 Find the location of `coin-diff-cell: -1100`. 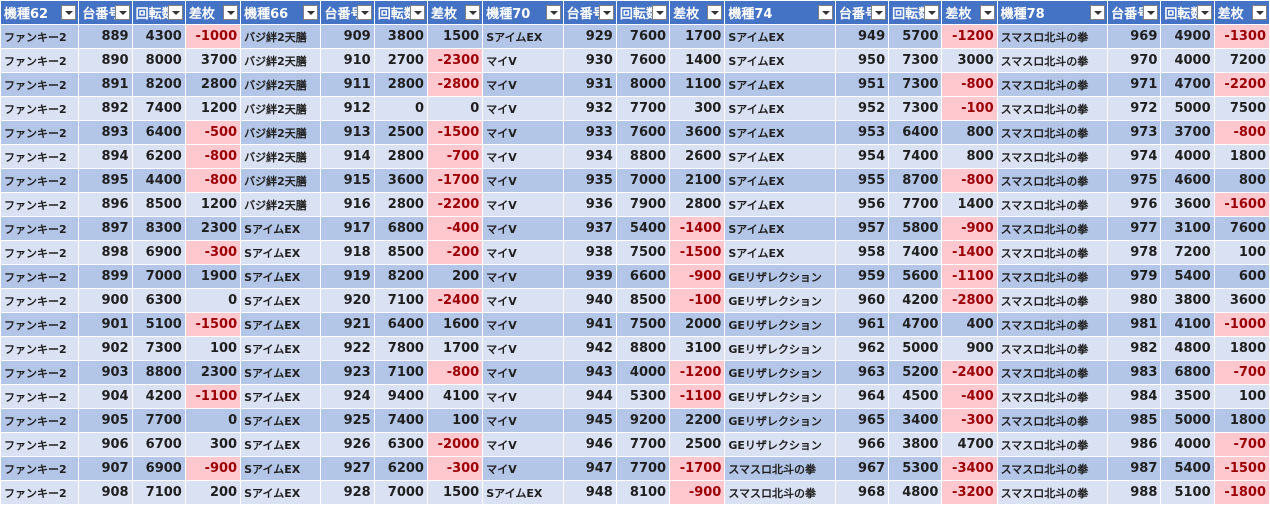

coin-diff-cell: -1100 is located at coordinates (969, 276).